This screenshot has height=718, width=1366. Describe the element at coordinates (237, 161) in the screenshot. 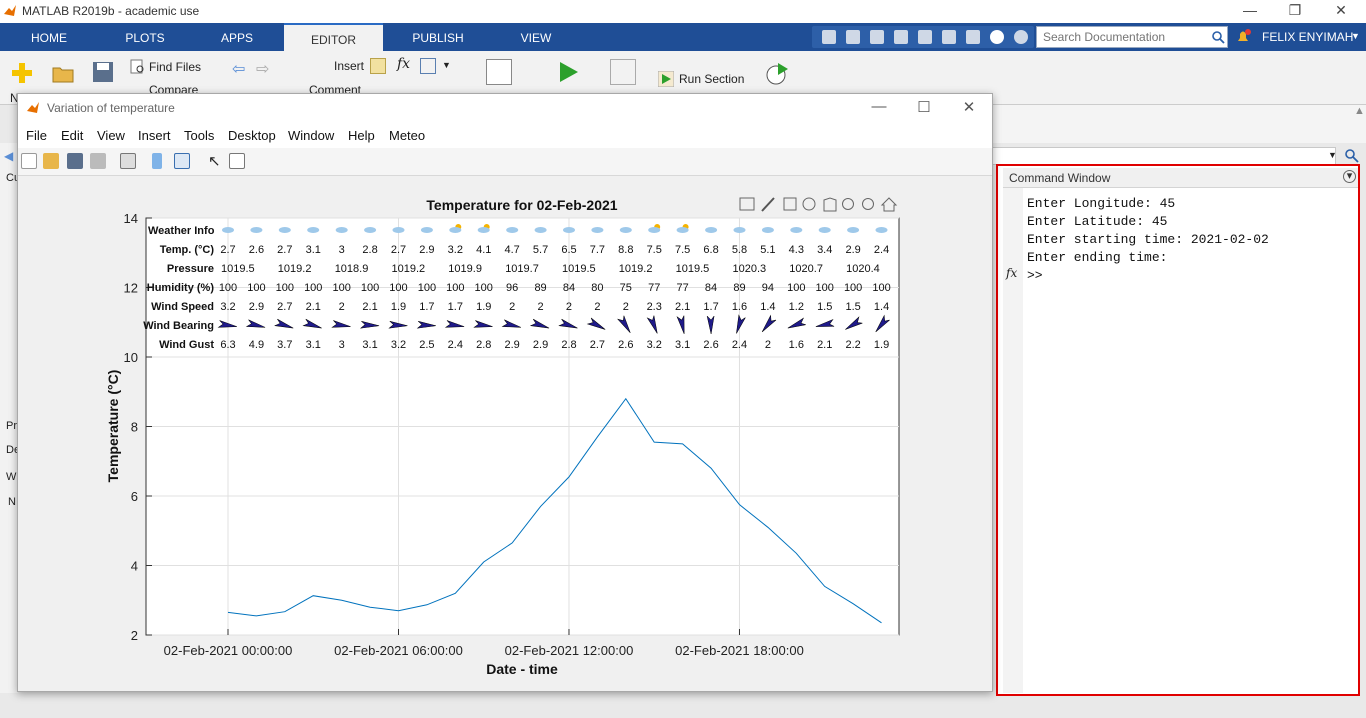

I see `property-editor-icon` at that location.